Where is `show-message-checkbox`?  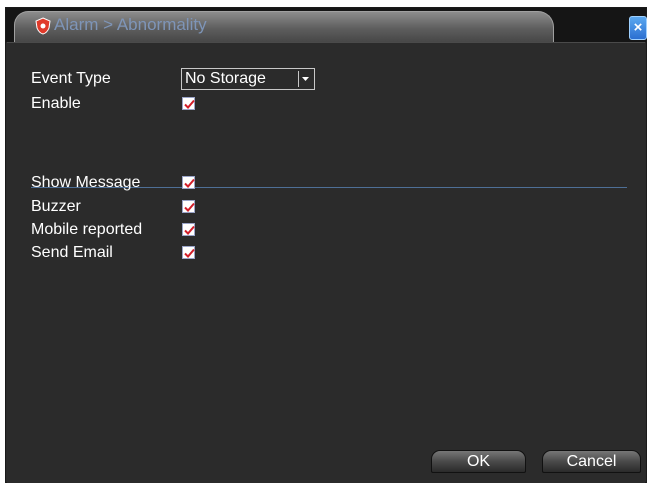
show-message-checkbox is located at coordinates (188, 182).